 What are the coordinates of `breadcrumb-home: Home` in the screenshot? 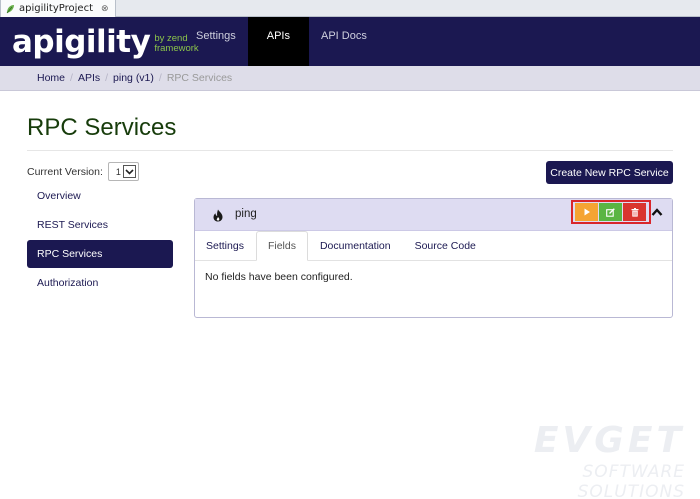 It's located at (51, 78).